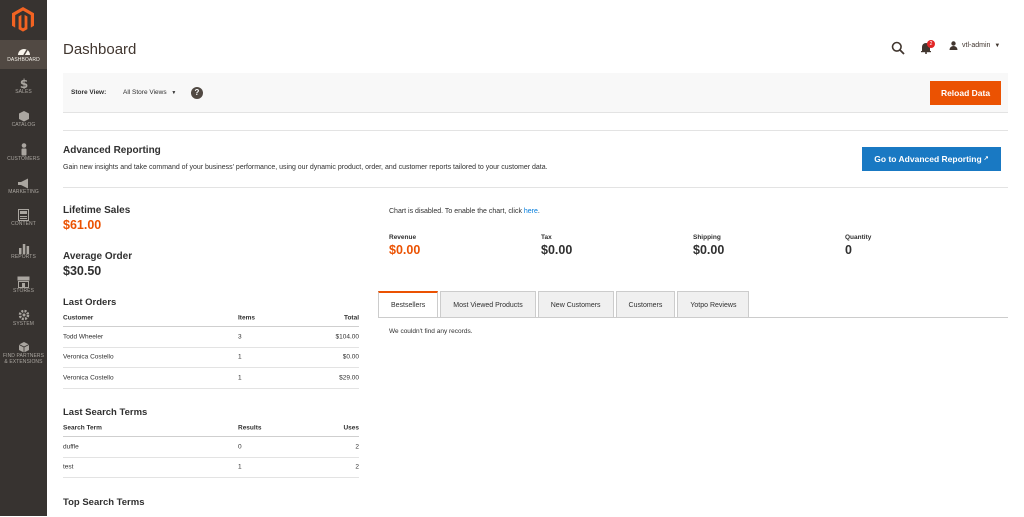 The image size is (1024, 517). I want to click on nav-label: CONTENT, so click(23, 224).